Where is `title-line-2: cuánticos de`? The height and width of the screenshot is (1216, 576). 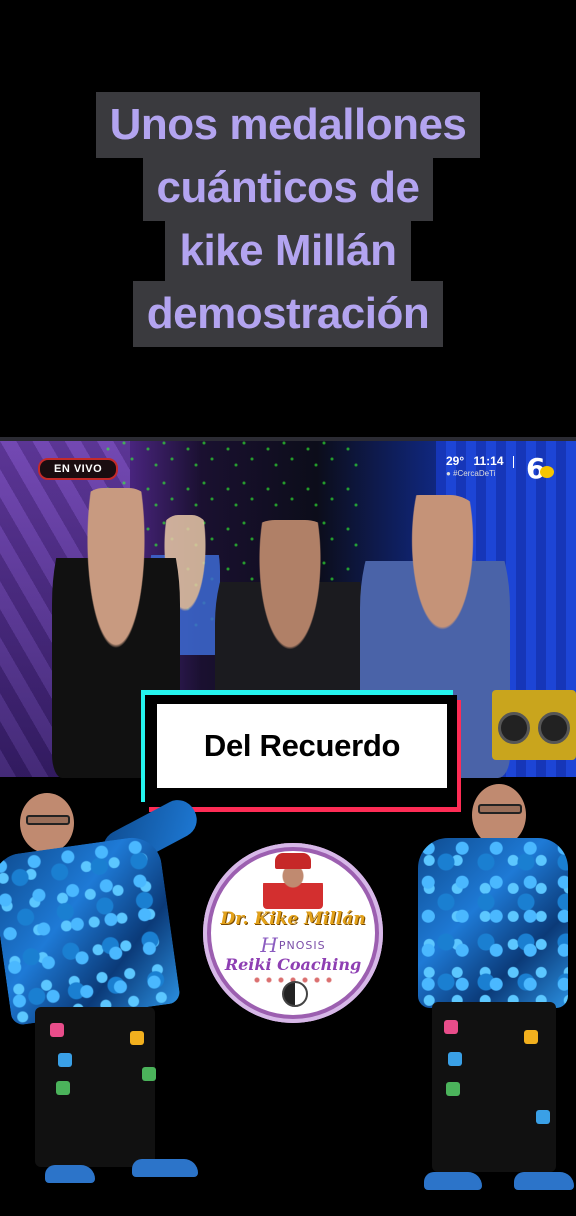 title-line-2: cuánticos de is located at coordinates (288, 188).